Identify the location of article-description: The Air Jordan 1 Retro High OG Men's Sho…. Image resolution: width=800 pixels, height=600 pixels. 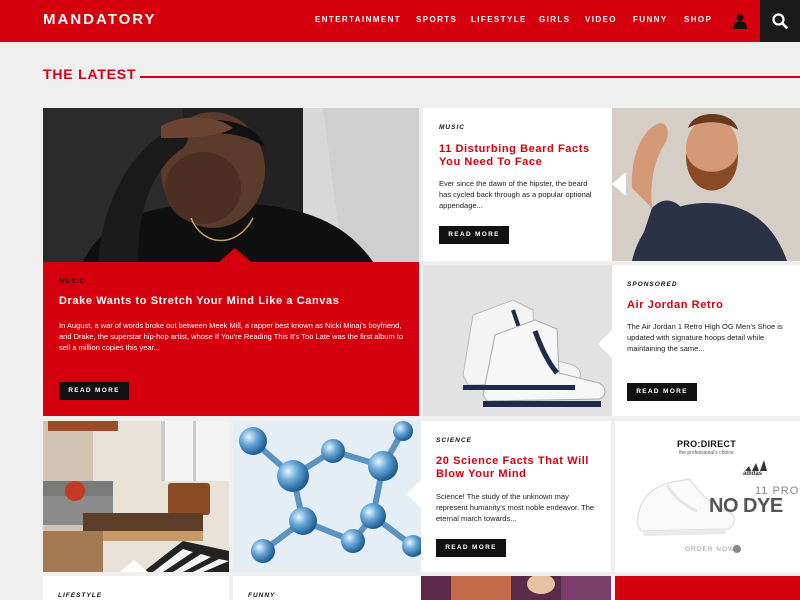
(705, 337).